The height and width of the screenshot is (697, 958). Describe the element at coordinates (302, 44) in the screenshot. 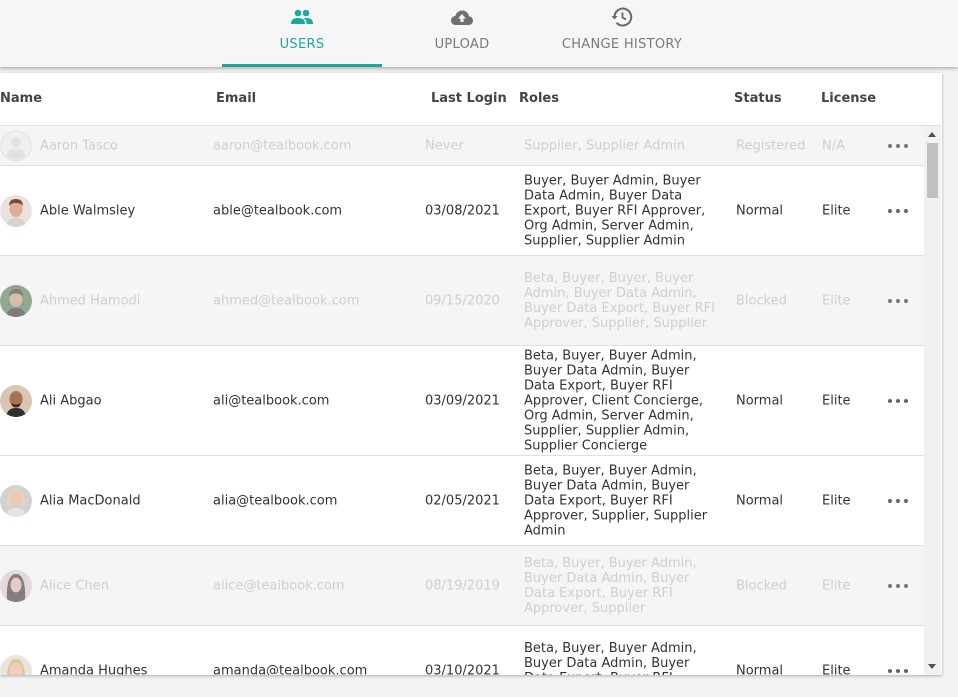

I see `tab-users-label: USERS` at that location.